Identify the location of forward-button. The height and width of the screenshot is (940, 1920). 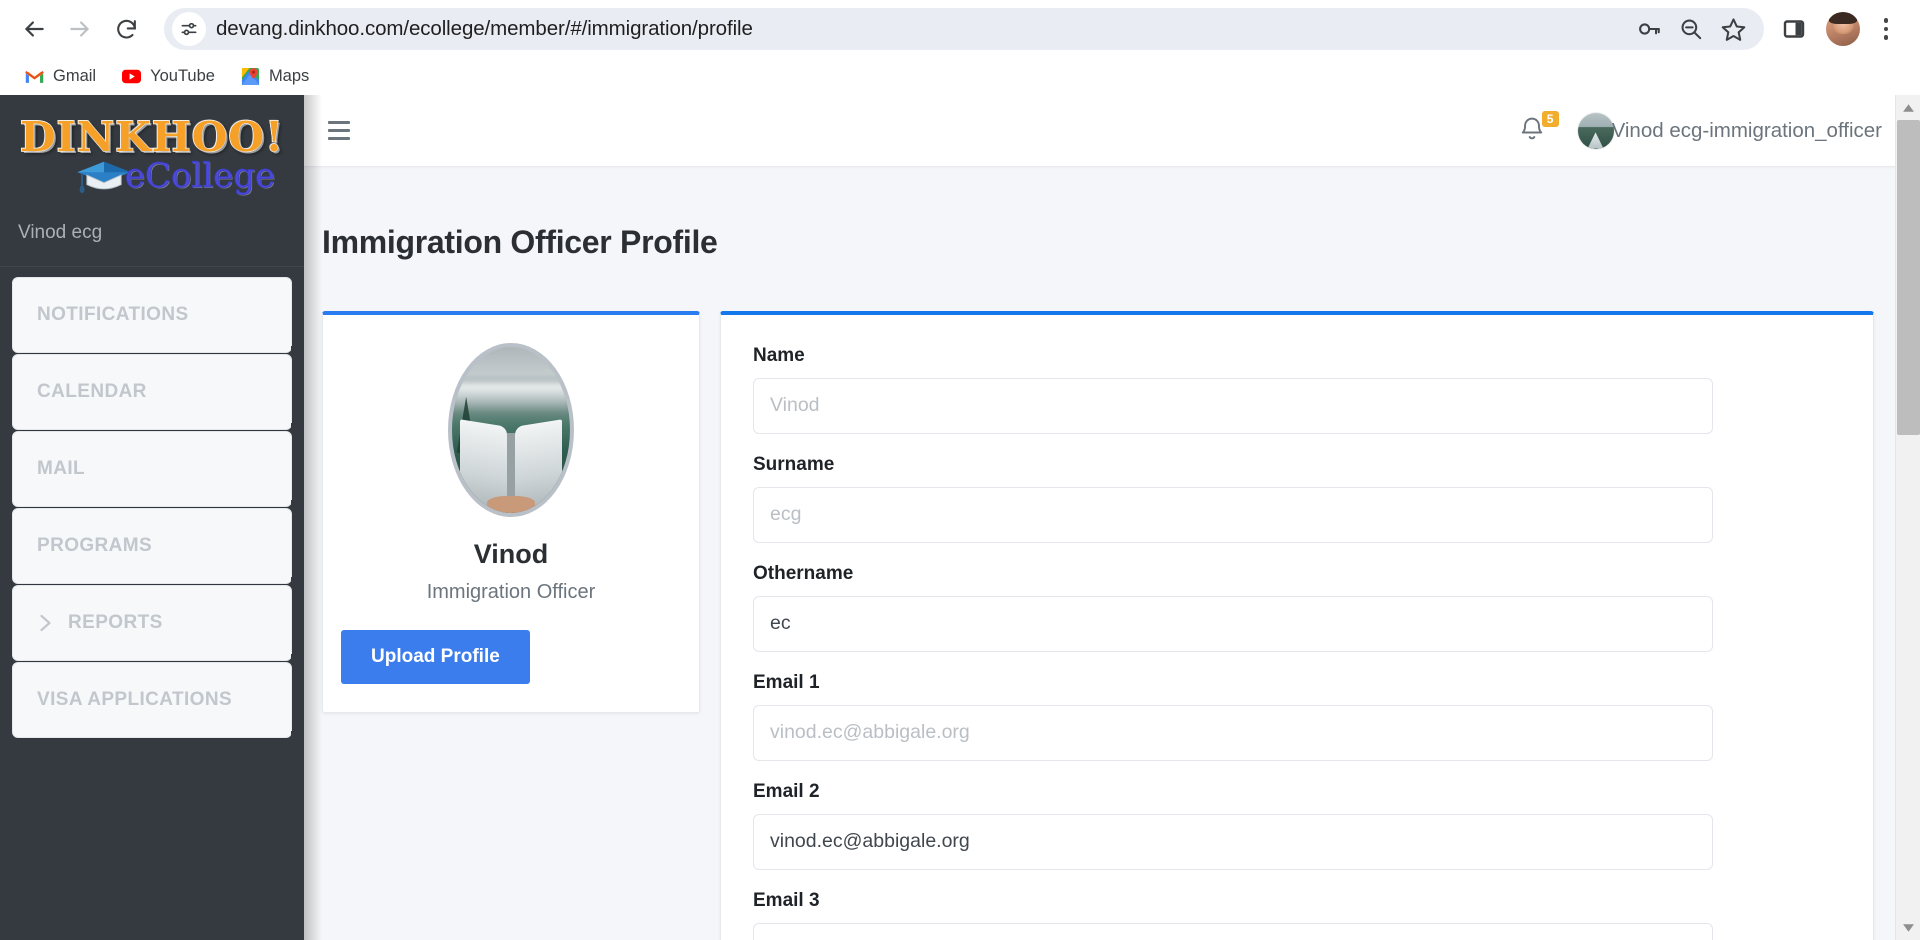
(80, 29).